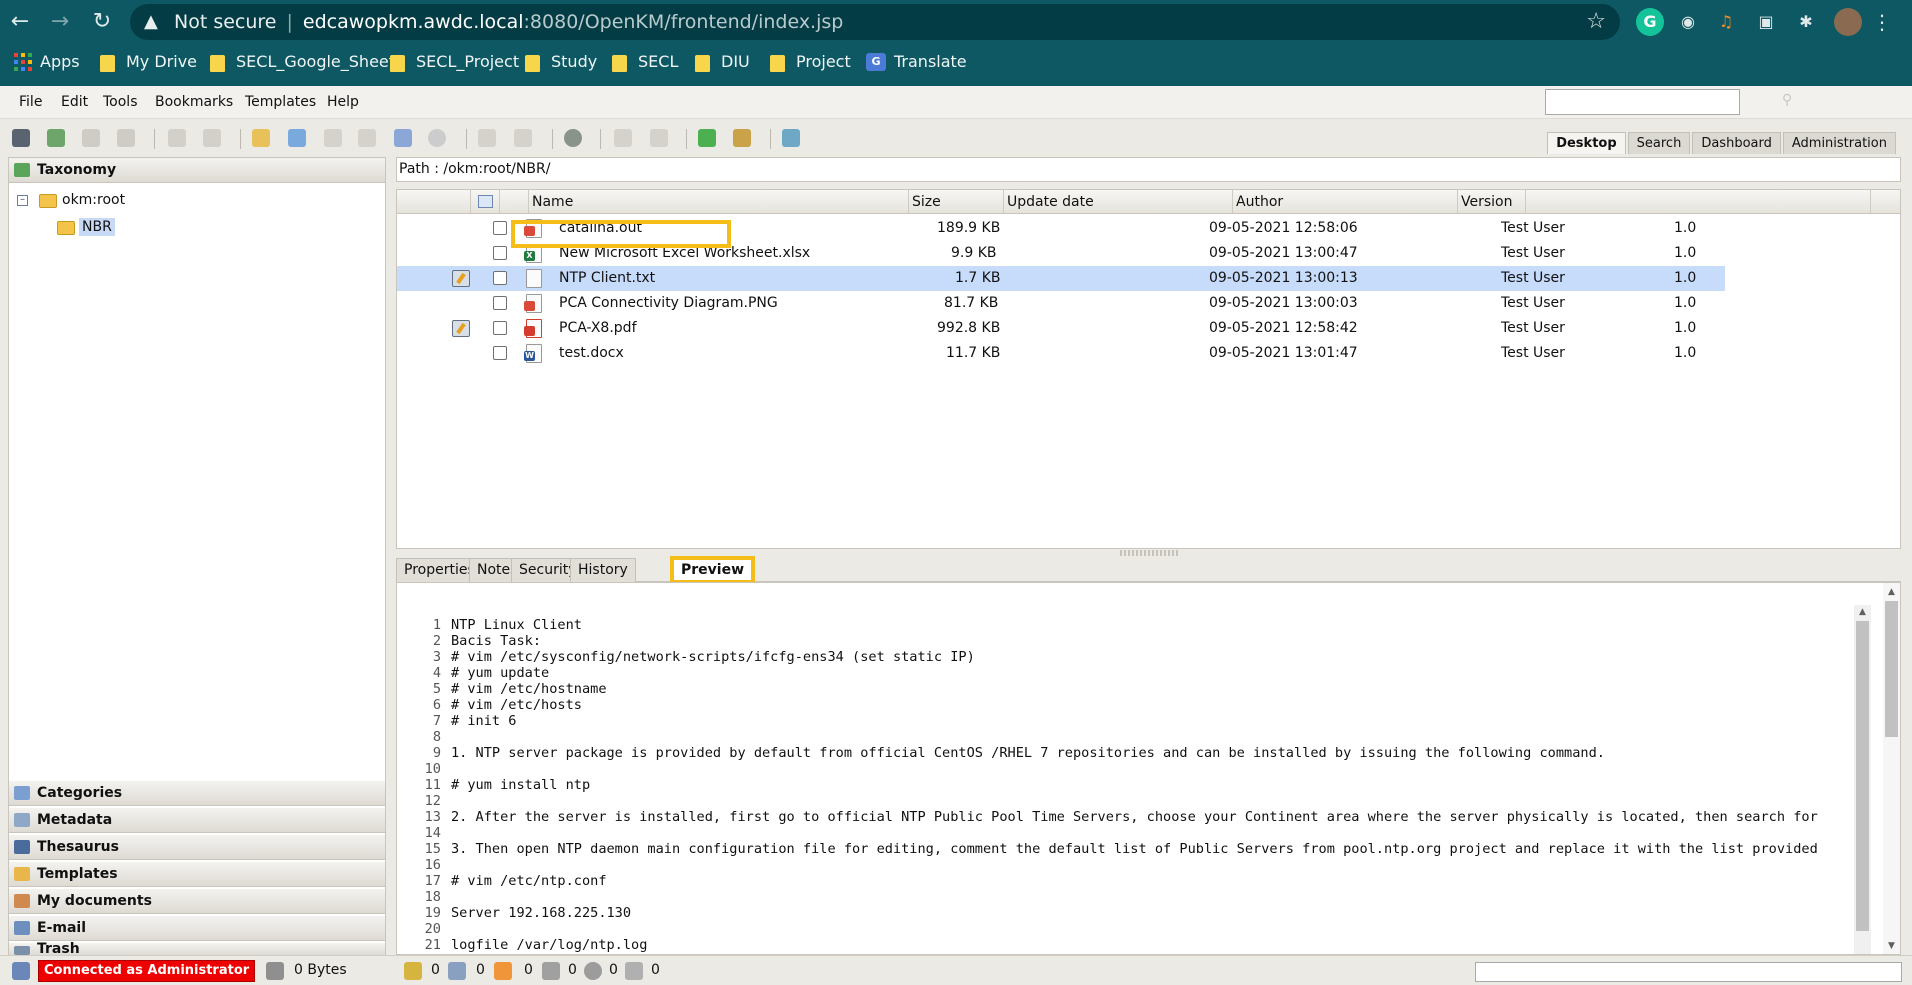  What do you see at coordinates (120, 102) in the screenshot?
I see `menu-tools: Tools` at bounding box center [120, 102].